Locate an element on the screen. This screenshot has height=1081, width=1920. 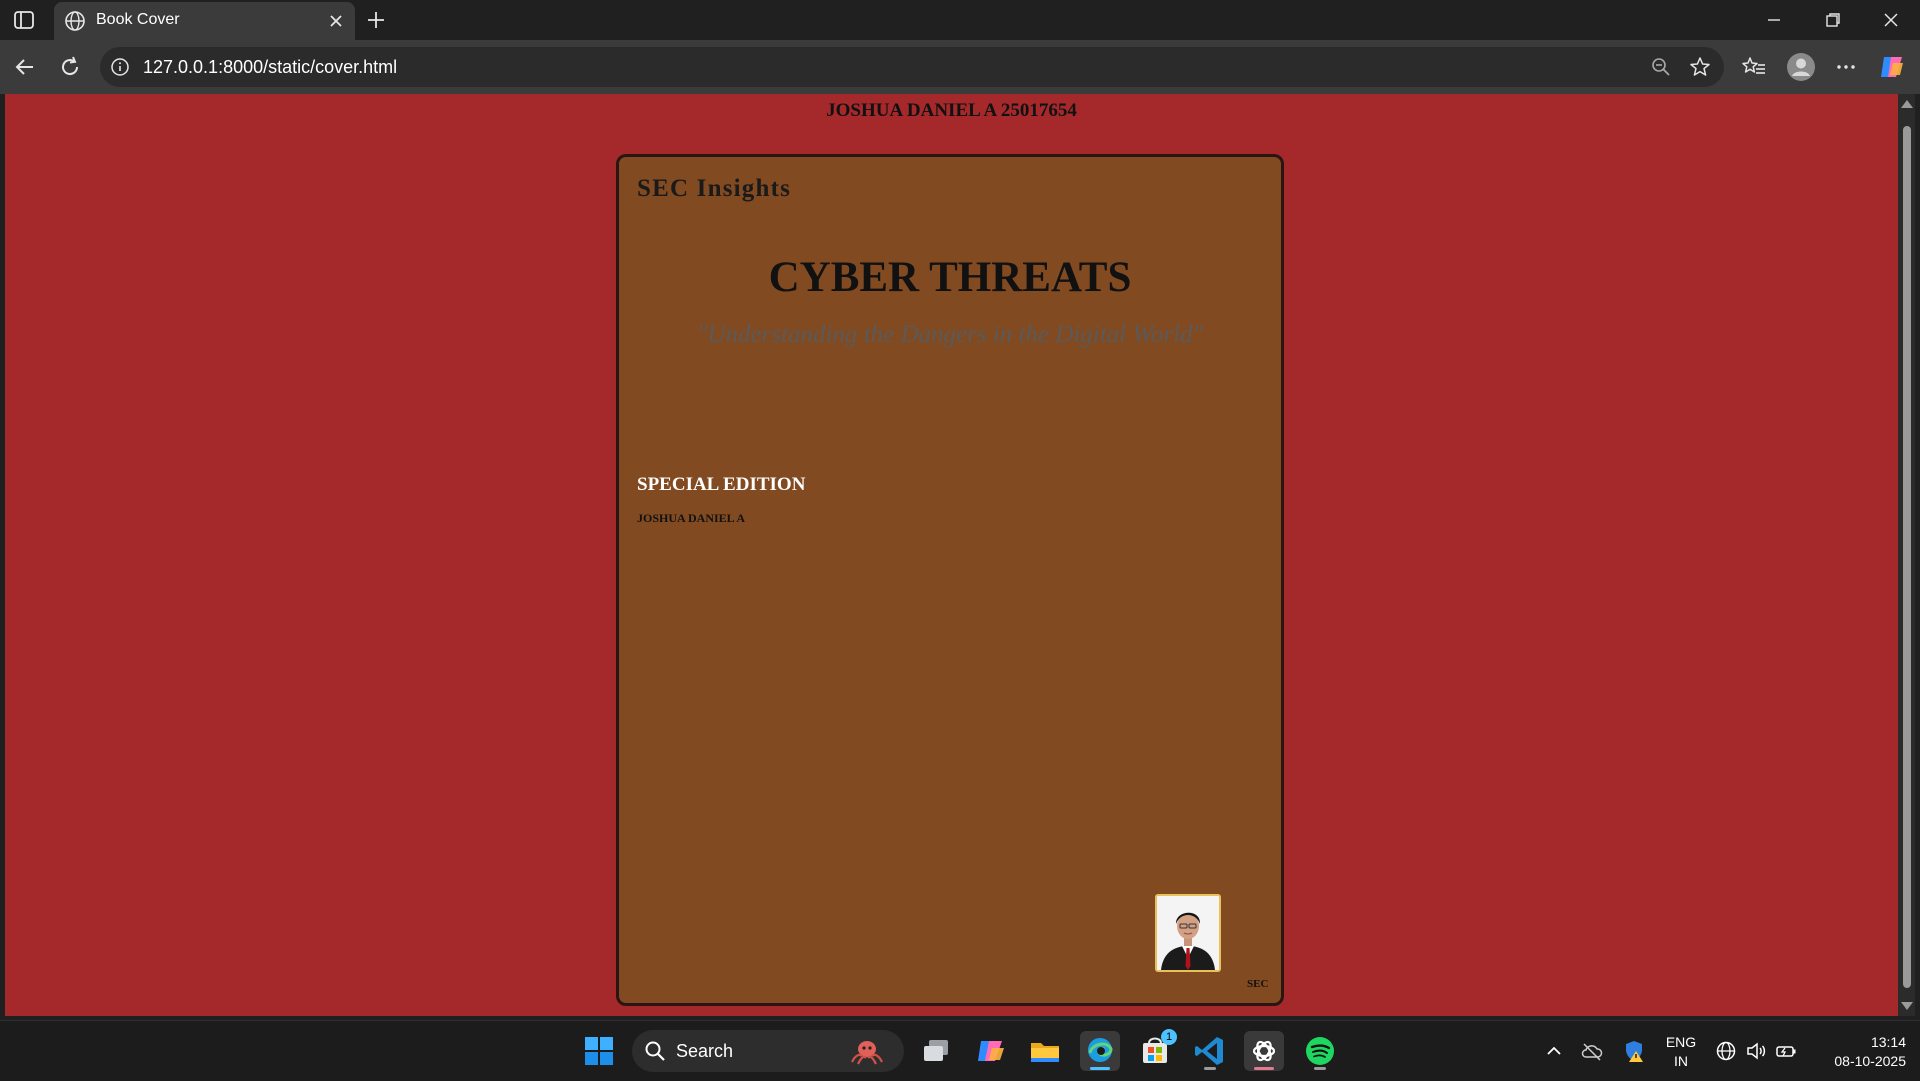
favorite-star-icon is located at coordinates (1700, 67).